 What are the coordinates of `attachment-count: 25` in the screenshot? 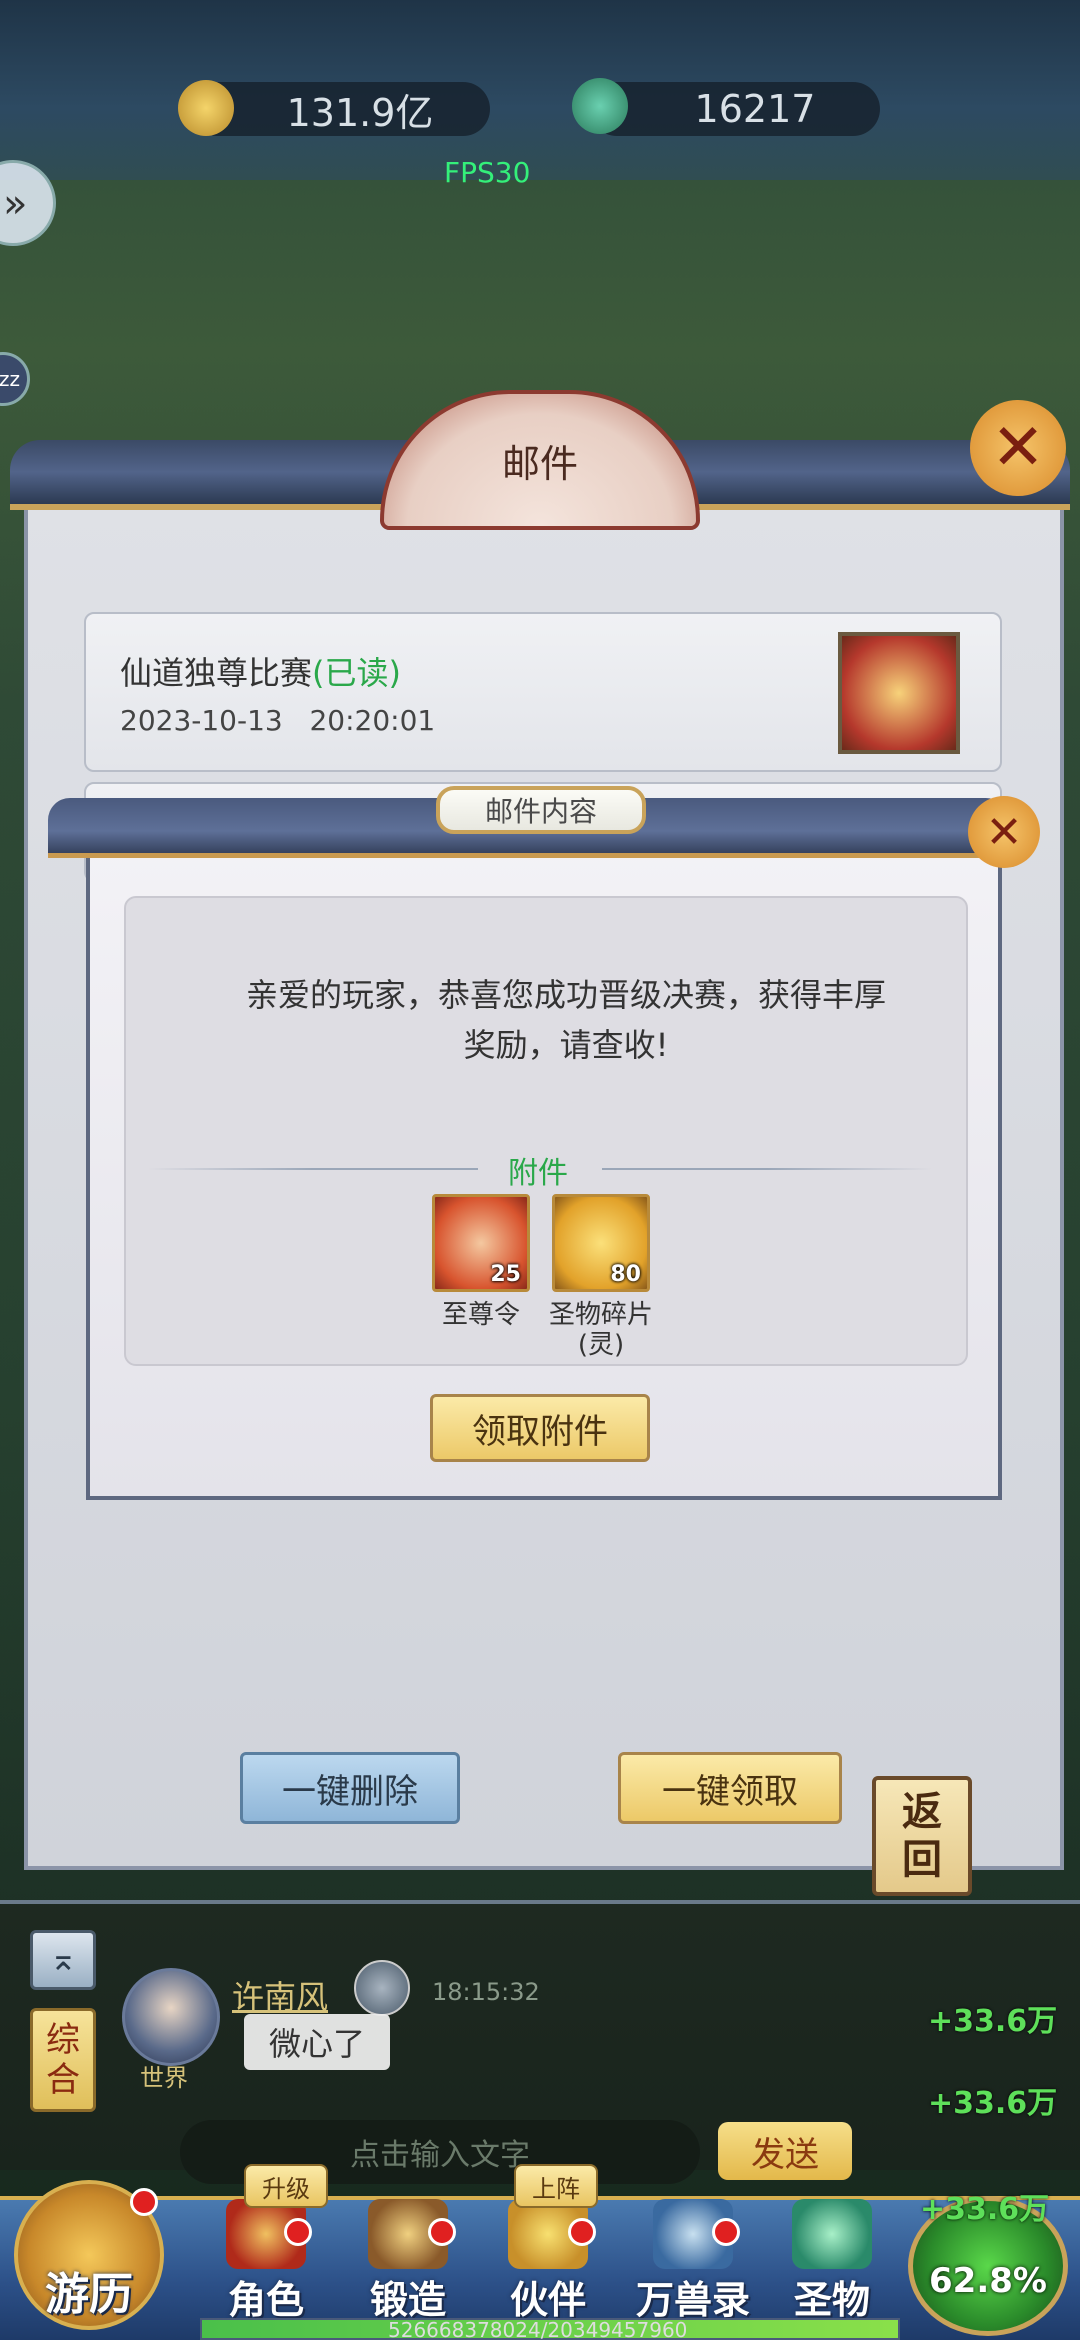 It's located at (505, 1274).